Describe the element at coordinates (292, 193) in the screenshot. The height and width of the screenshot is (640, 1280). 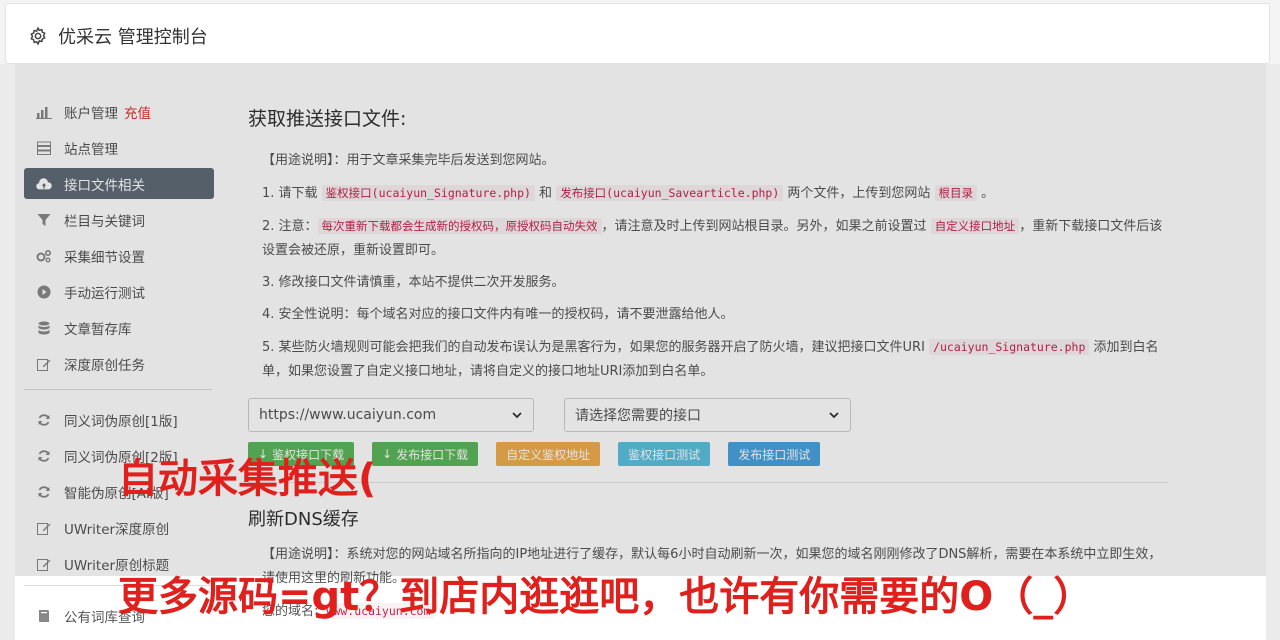
I see `note-text: 1. 请下载` at that location.